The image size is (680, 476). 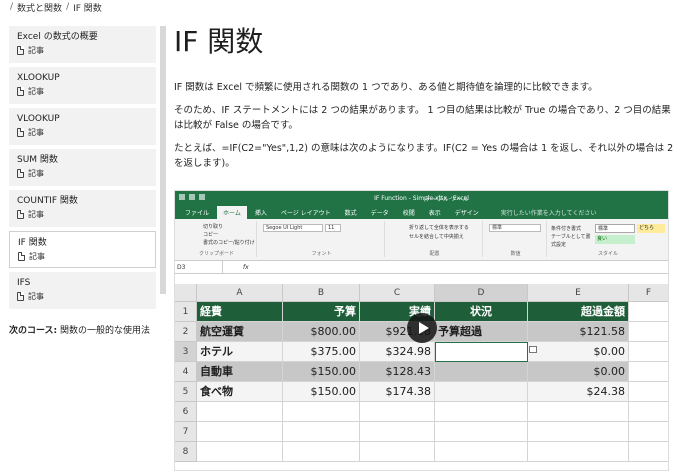 I want to click on column-header: A, so click(x=240, y=293).